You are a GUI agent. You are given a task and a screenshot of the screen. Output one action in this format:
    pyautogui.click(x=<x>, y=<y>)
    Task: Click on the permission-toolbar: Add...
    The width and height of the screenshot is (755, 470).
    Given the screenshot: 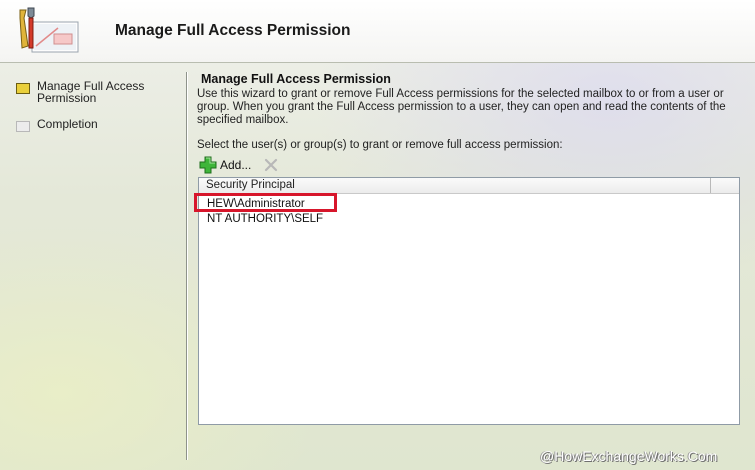 What is the action you would take?
    pyautogui.click(x=239, y=165)
    